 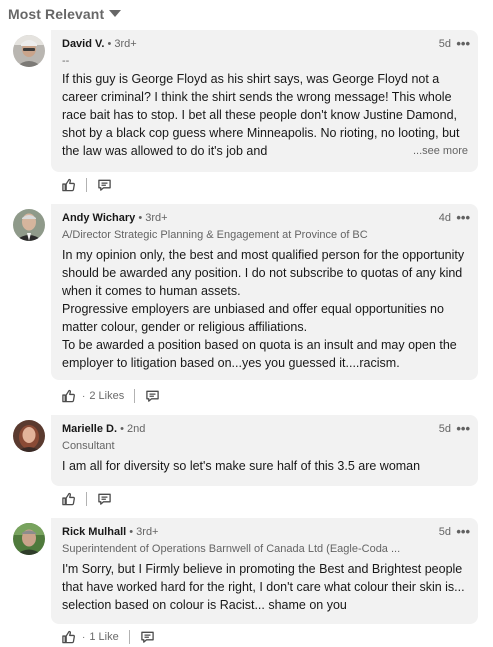 I want to click on author-line: David V. • 3rd+, so click(x=99, y=44).